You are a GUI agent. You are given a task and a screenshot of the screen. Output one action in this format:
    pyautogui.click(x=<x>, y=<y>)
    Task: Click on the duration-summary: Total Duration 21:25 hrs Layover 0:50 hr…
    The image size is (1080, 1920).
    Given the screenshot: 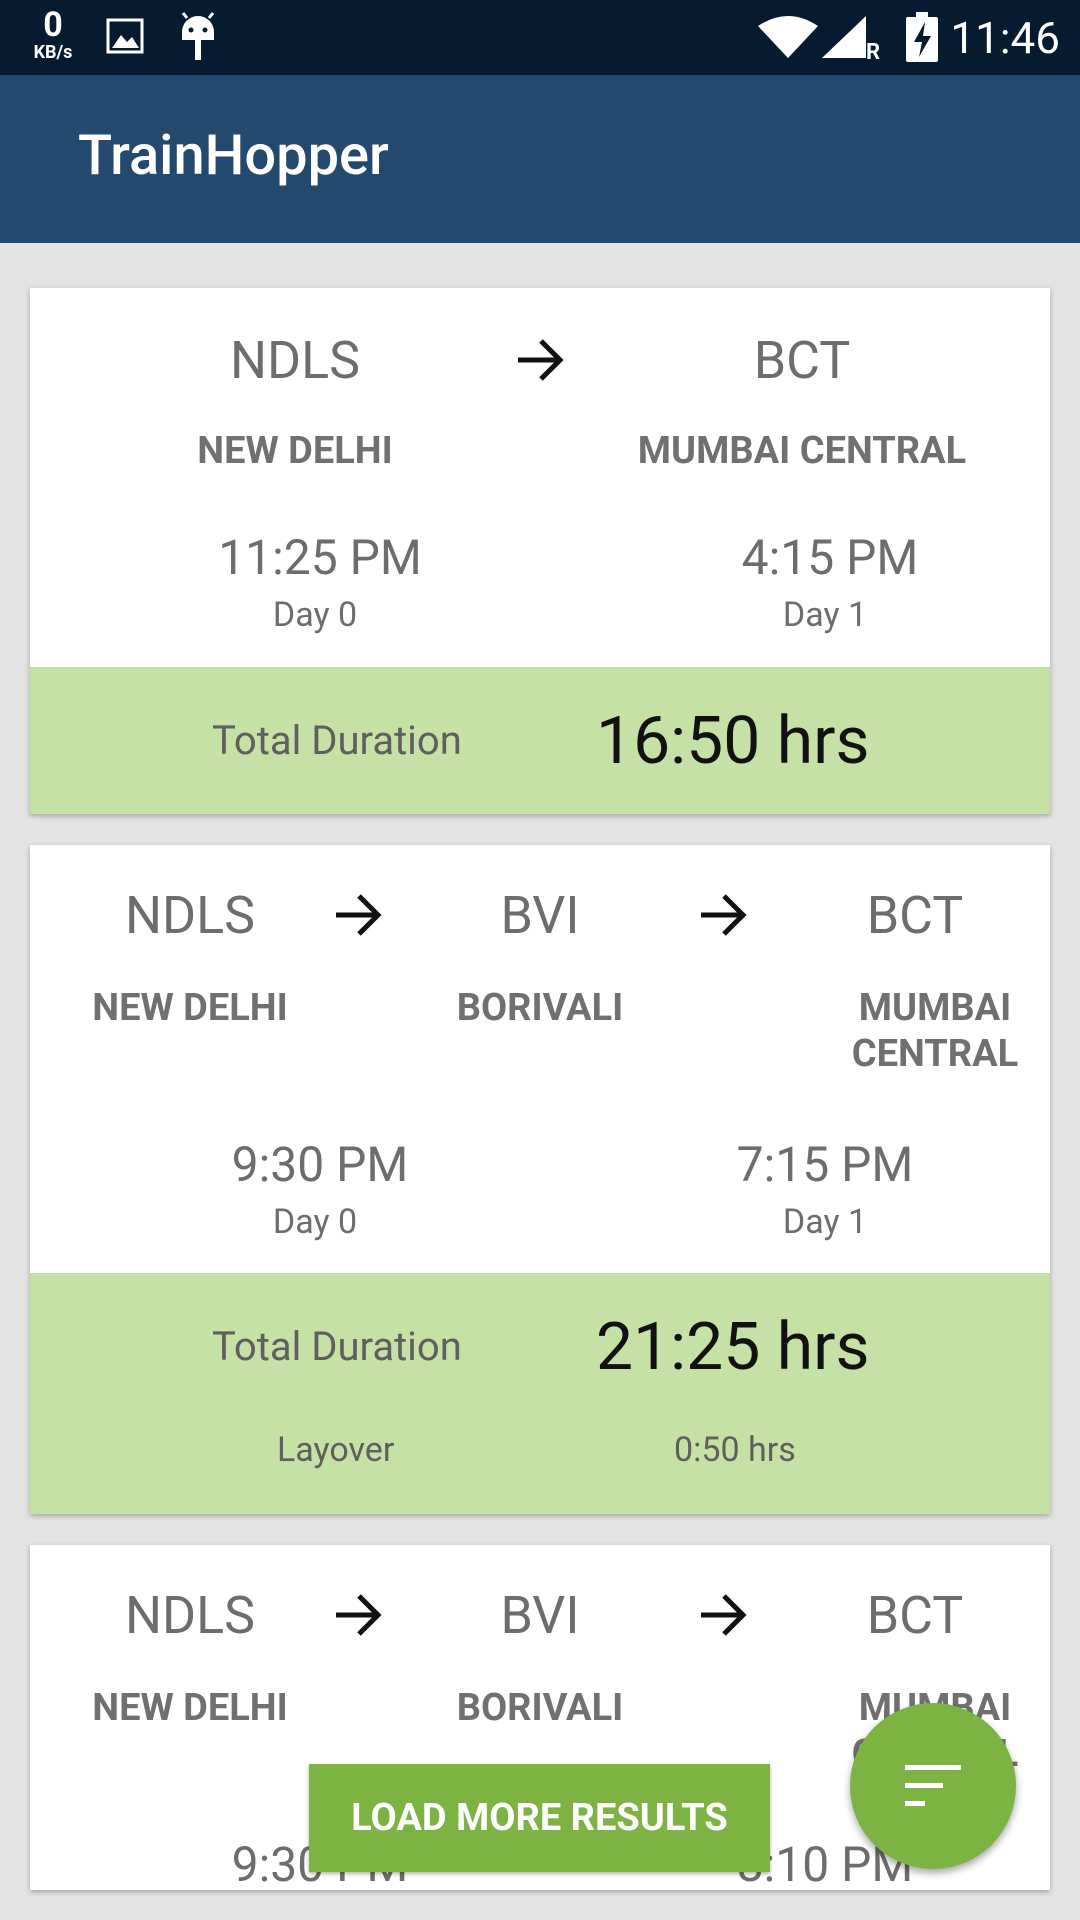 What is the action you would take?
    pyautogui.click(x=540, y=1393)
    